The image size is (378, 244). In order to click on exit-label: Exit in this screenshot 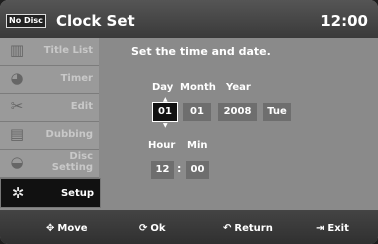, I will do `click(338, 228)`.